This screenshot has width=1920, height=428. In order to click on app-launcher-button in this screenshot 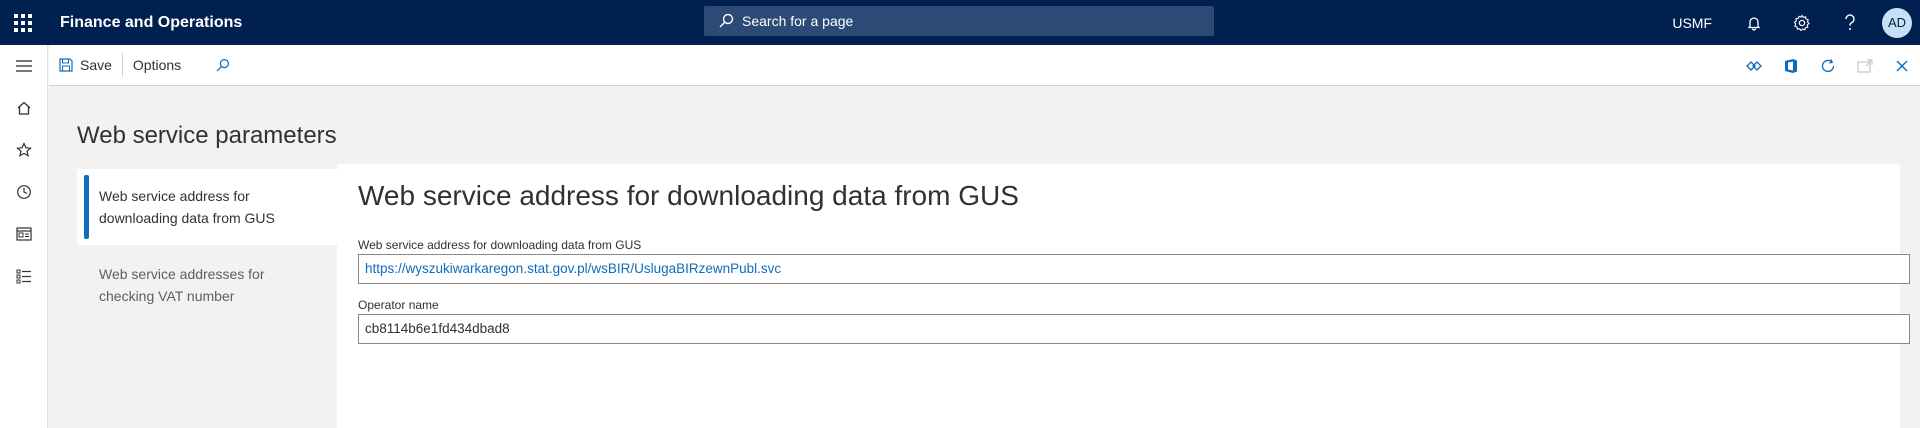, I will do `click(23, 22)`.